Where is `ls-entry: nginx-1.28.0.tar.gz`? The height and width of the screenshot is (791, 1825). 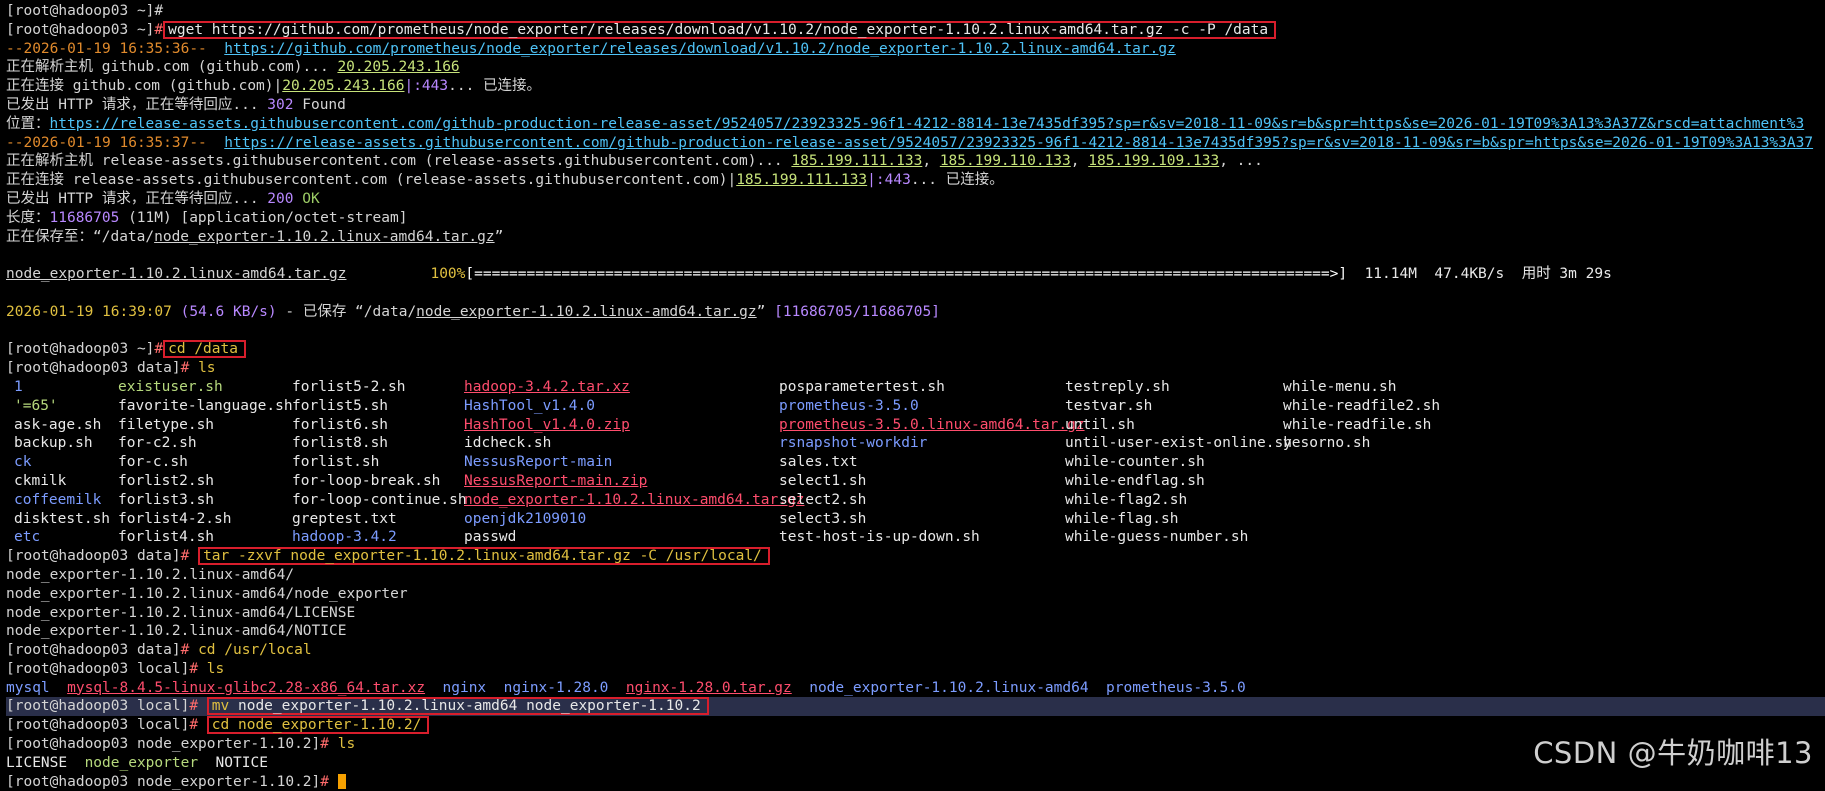
ls-entry: nginx-1.28.0.tar.gz is located at coordinates (709, 688).